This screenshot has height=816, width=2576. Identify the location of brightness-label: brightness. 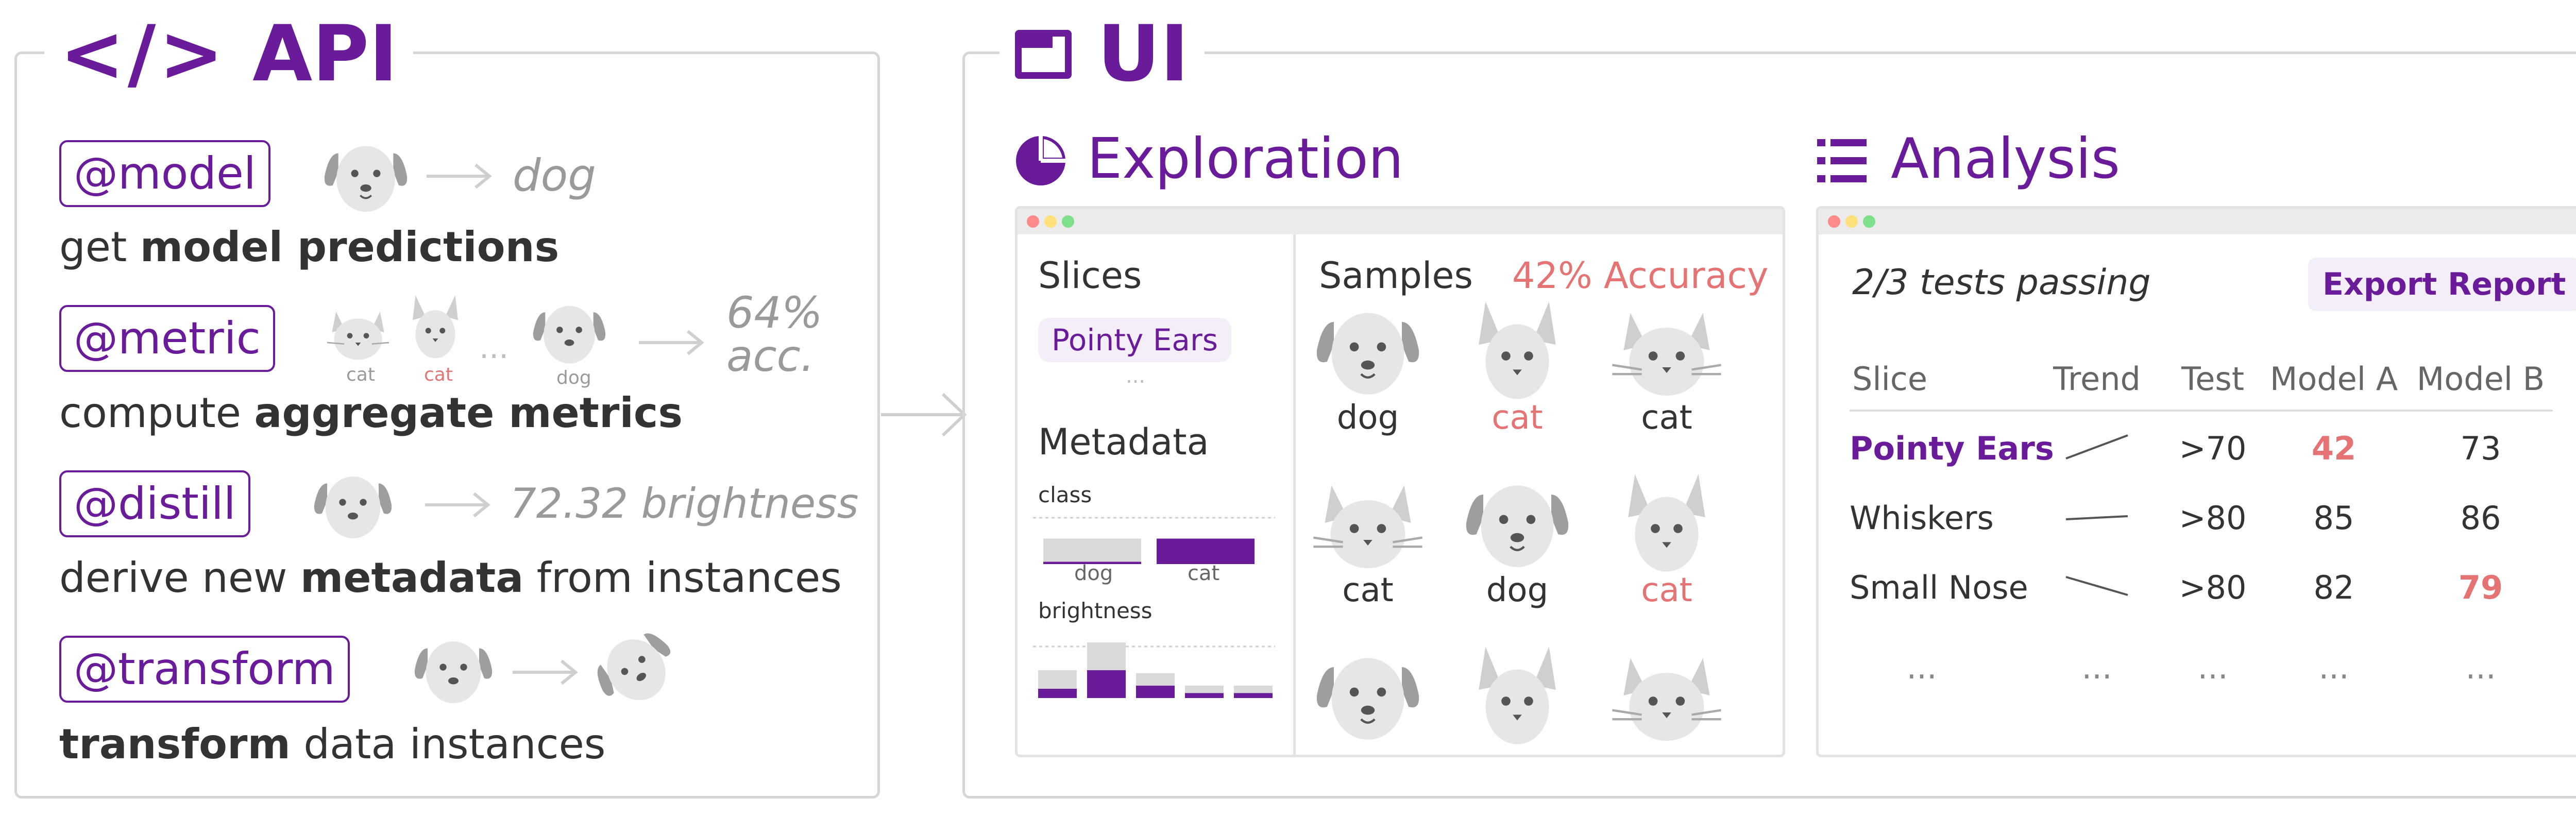
(1095, 610).